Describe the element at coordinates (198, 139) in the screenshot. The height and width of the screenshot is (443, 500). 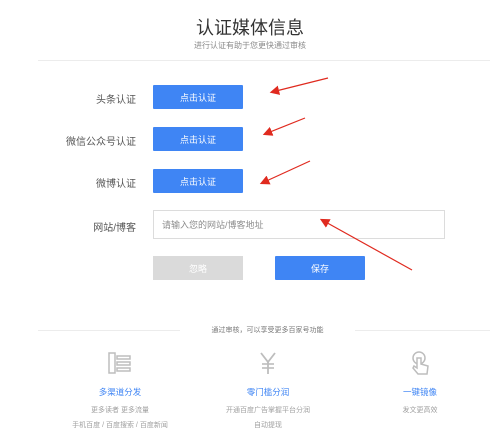
I see `wechat-verify-button: 点击认证` at that location.